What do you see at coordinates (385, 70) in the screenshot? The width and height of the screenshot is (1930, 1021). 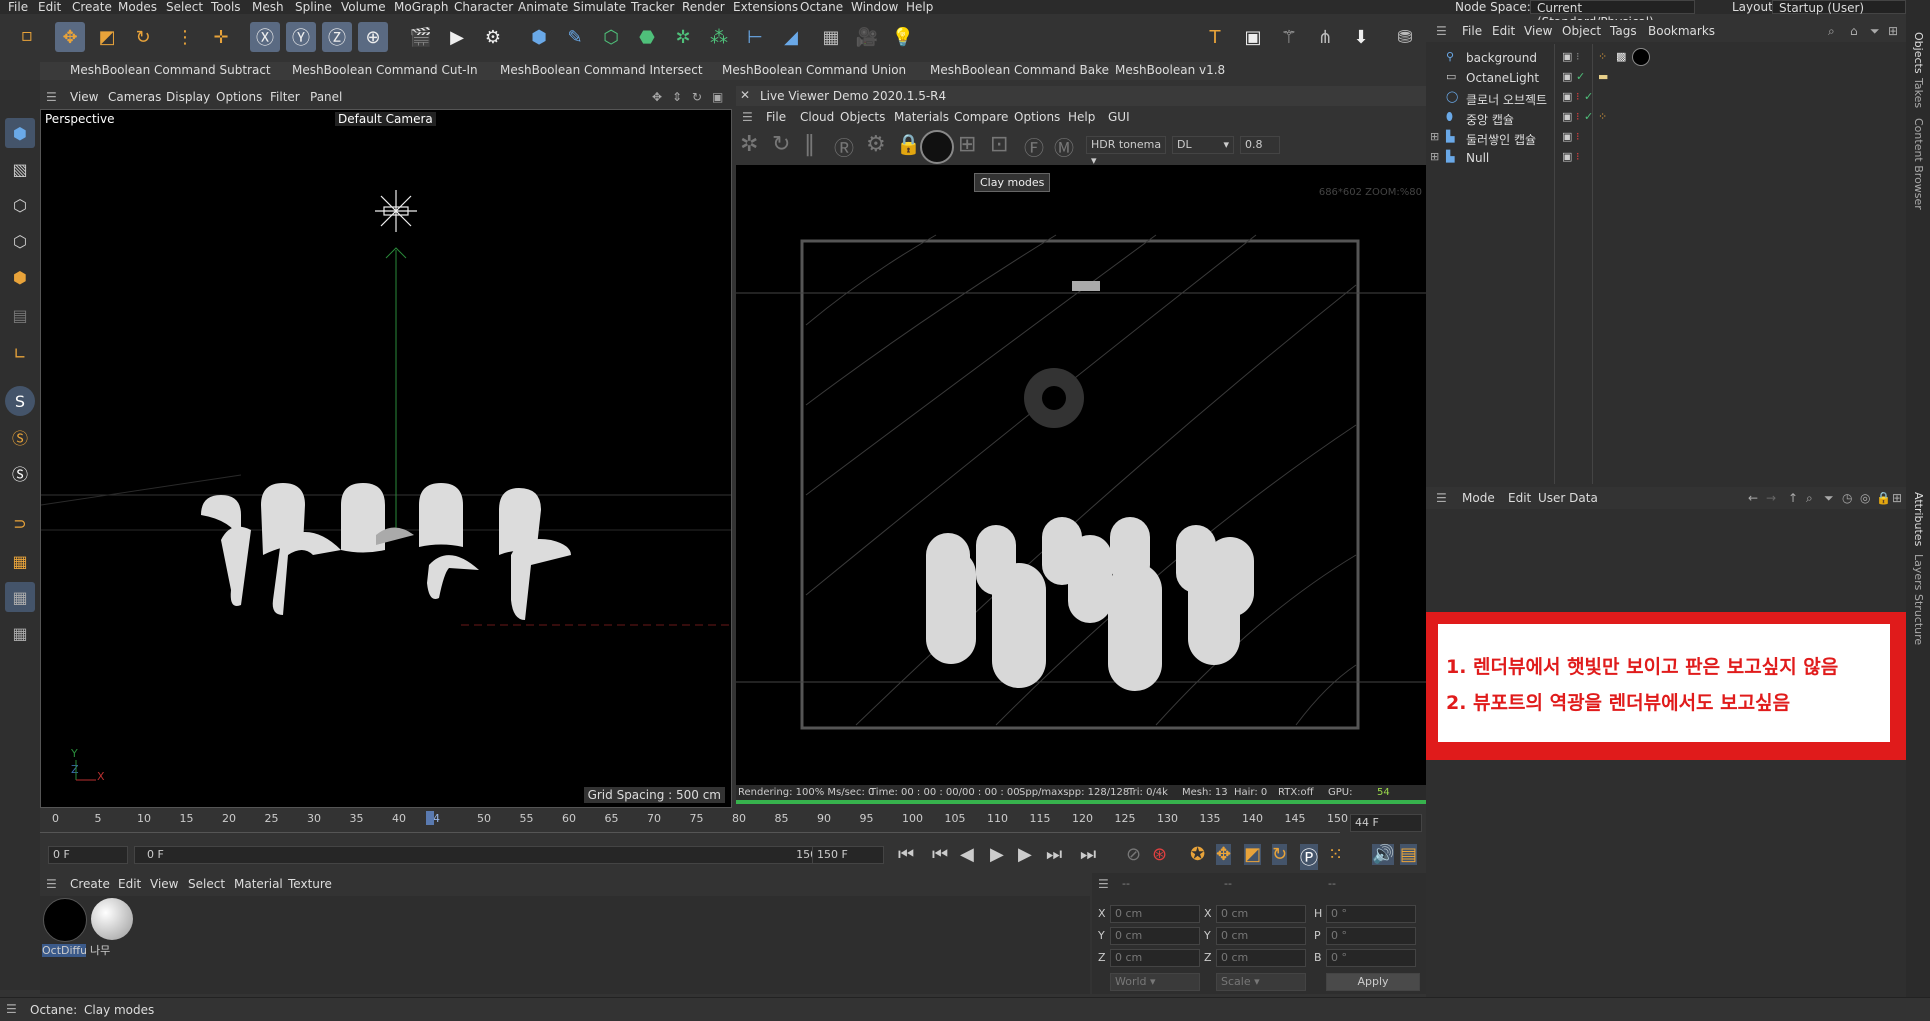 I see `plugin-cut-in: MeshBoolean Command Cut-In` at bounding box center [385, 70].